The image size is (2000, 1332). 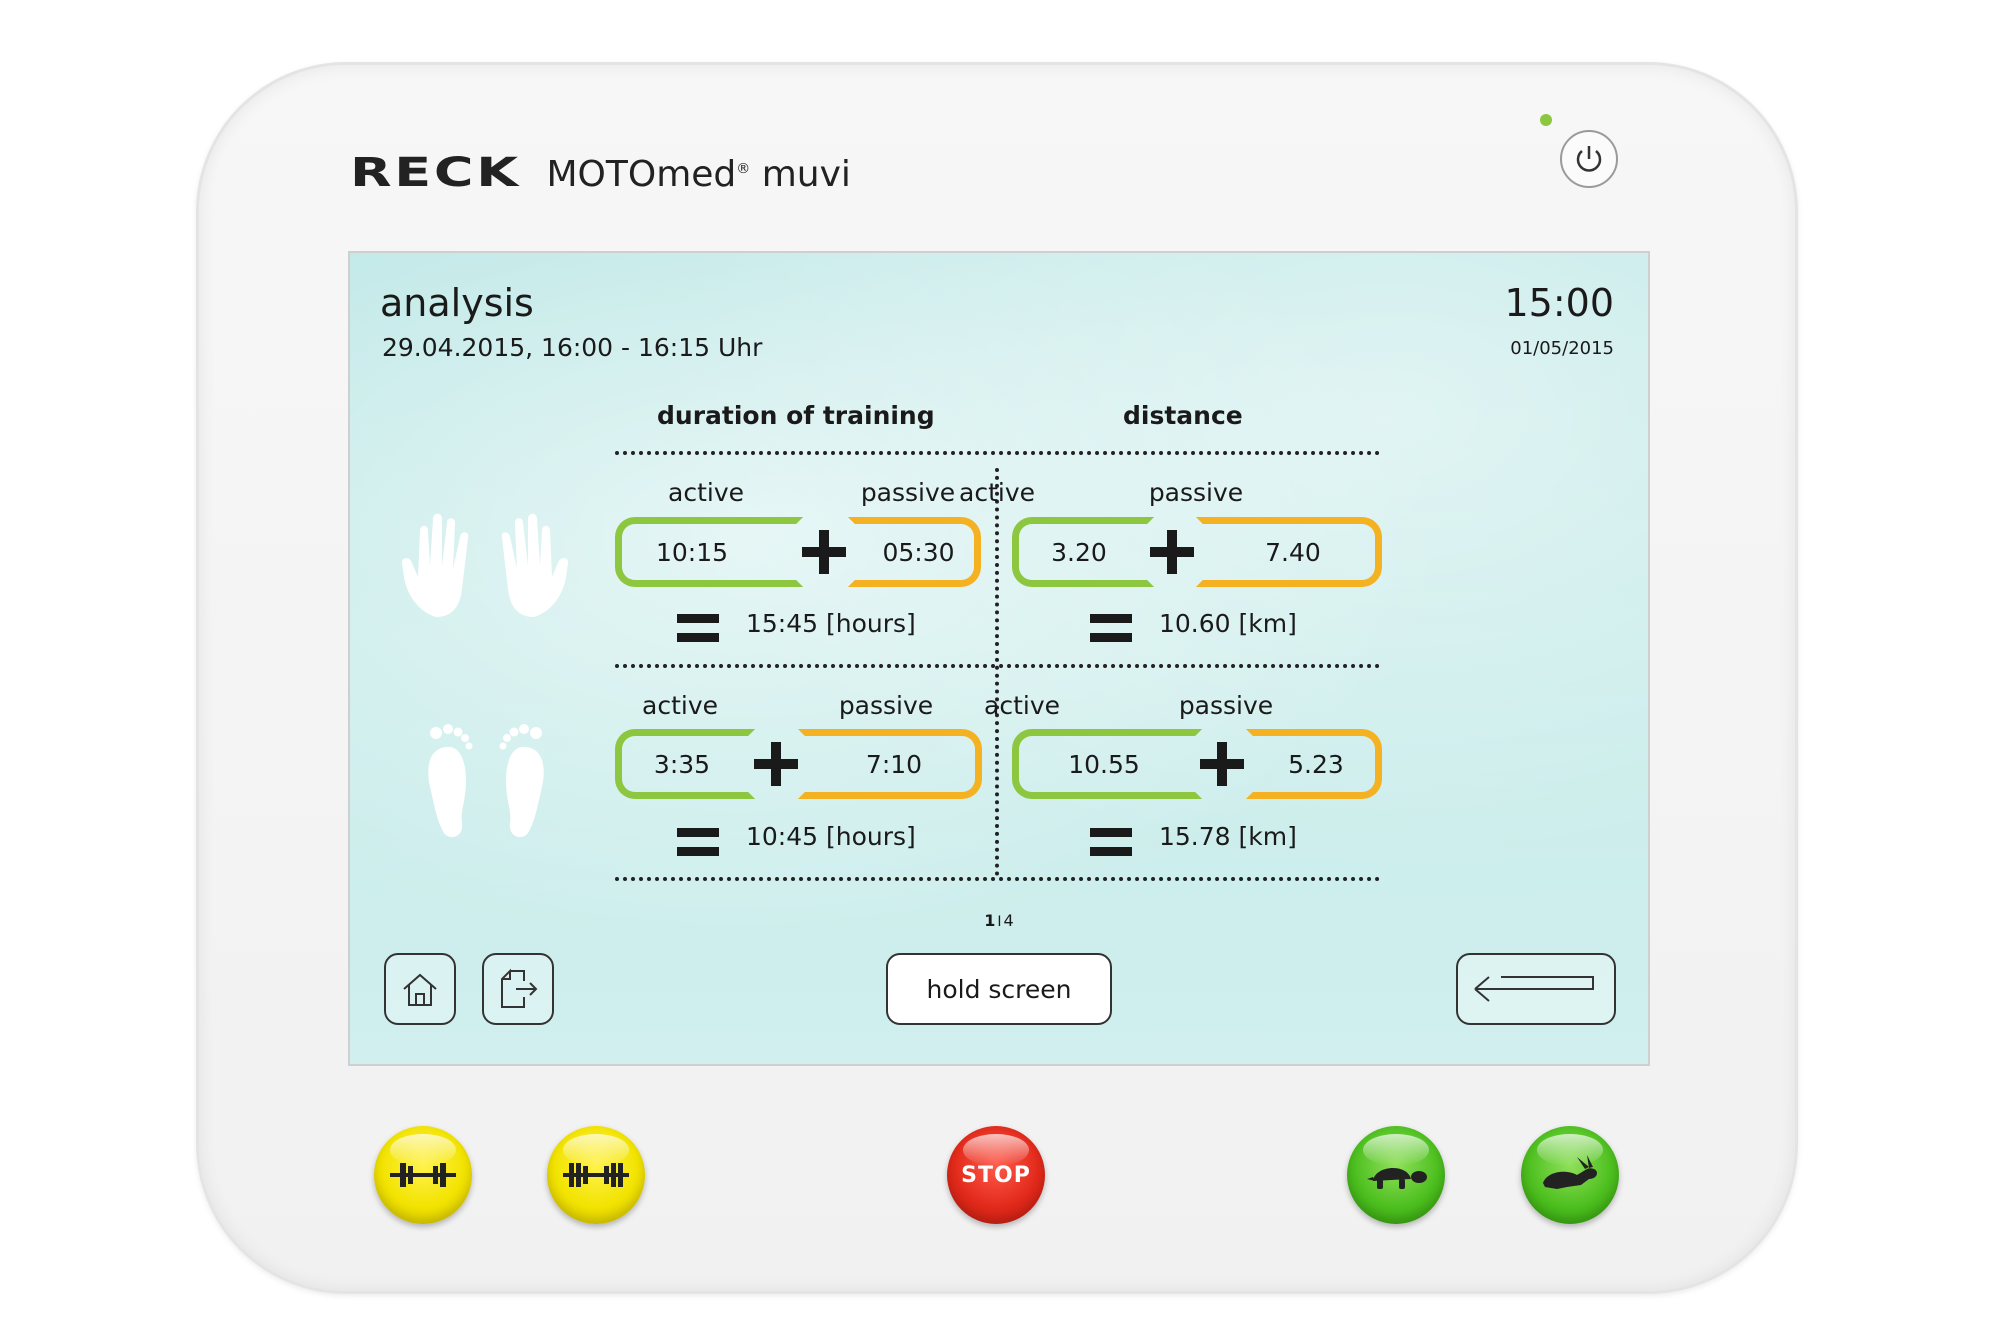 What do you see at coordinates (1559, 303) in the screenshot?
I see `clock: 15:00` at bounding box center [1559, 303].